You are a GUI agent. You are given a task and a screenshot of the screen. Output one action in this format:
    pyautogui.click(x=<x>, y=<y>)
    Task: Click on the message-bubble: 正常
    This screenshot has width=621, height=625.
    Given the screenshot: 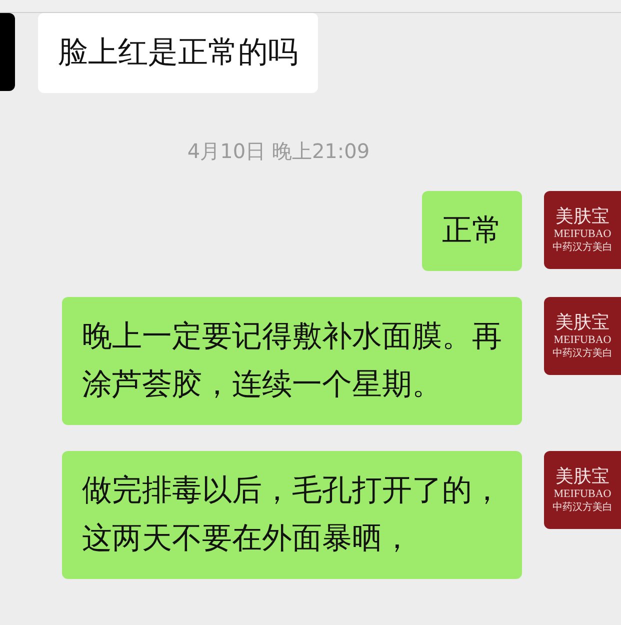 What is the action you would take?
    pyautogui.click(x=472, y=231)
    